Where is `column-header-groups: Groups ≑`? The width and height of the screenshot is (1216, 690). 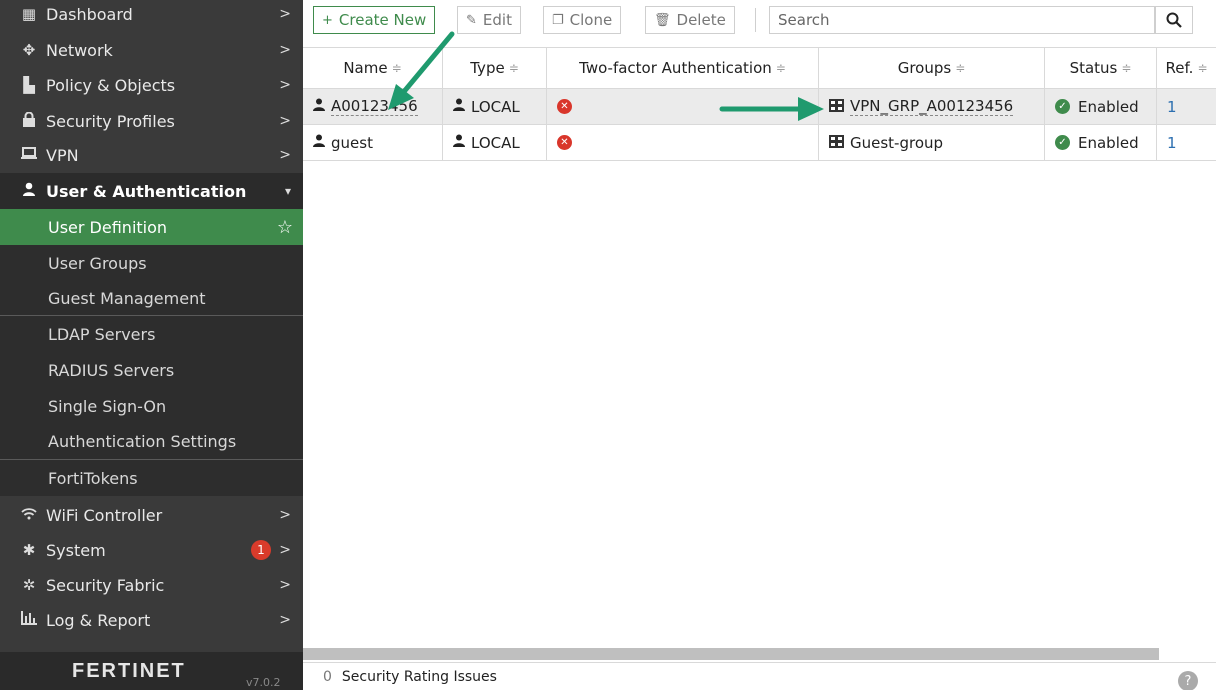 column-header-groups: Groups ≑ is located at coordinates (932, 68).